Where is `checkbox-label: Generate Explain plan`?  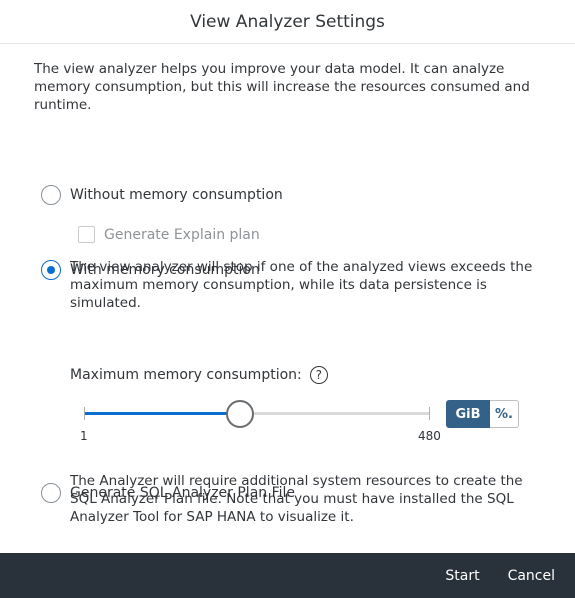 checkbox-label: Generate Explain plan is located at coordinates (182, 234).